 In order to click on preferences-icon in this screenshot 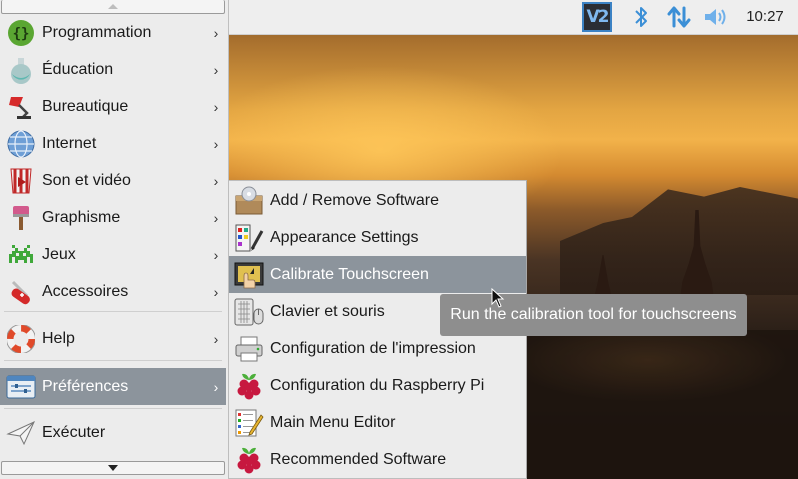, I will do `click(21, 387)`.